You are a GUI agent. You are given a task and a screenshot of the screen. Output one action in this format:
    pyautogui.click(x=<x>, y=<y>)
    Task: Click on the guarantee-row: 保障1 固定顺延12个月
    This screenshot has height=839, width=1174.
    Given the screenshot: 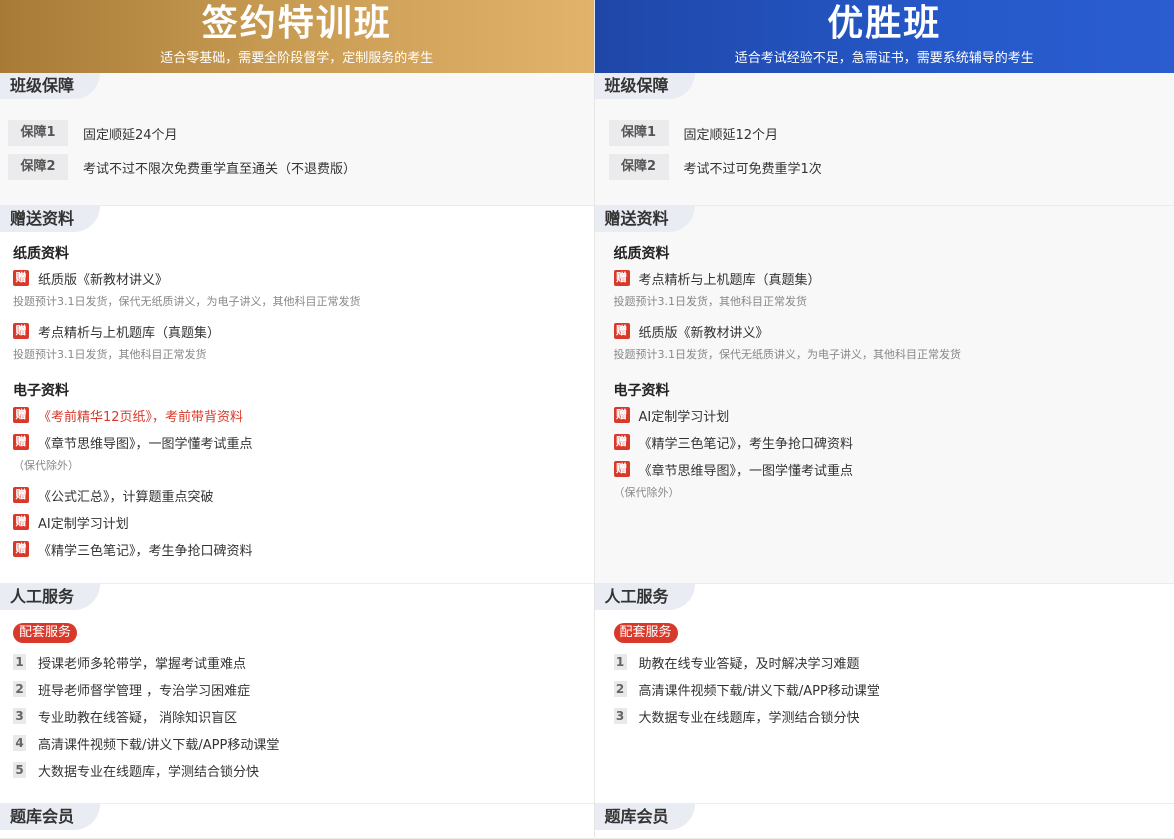 What is the action you would take?
    pyautogui.click(x=694, y=133)
    